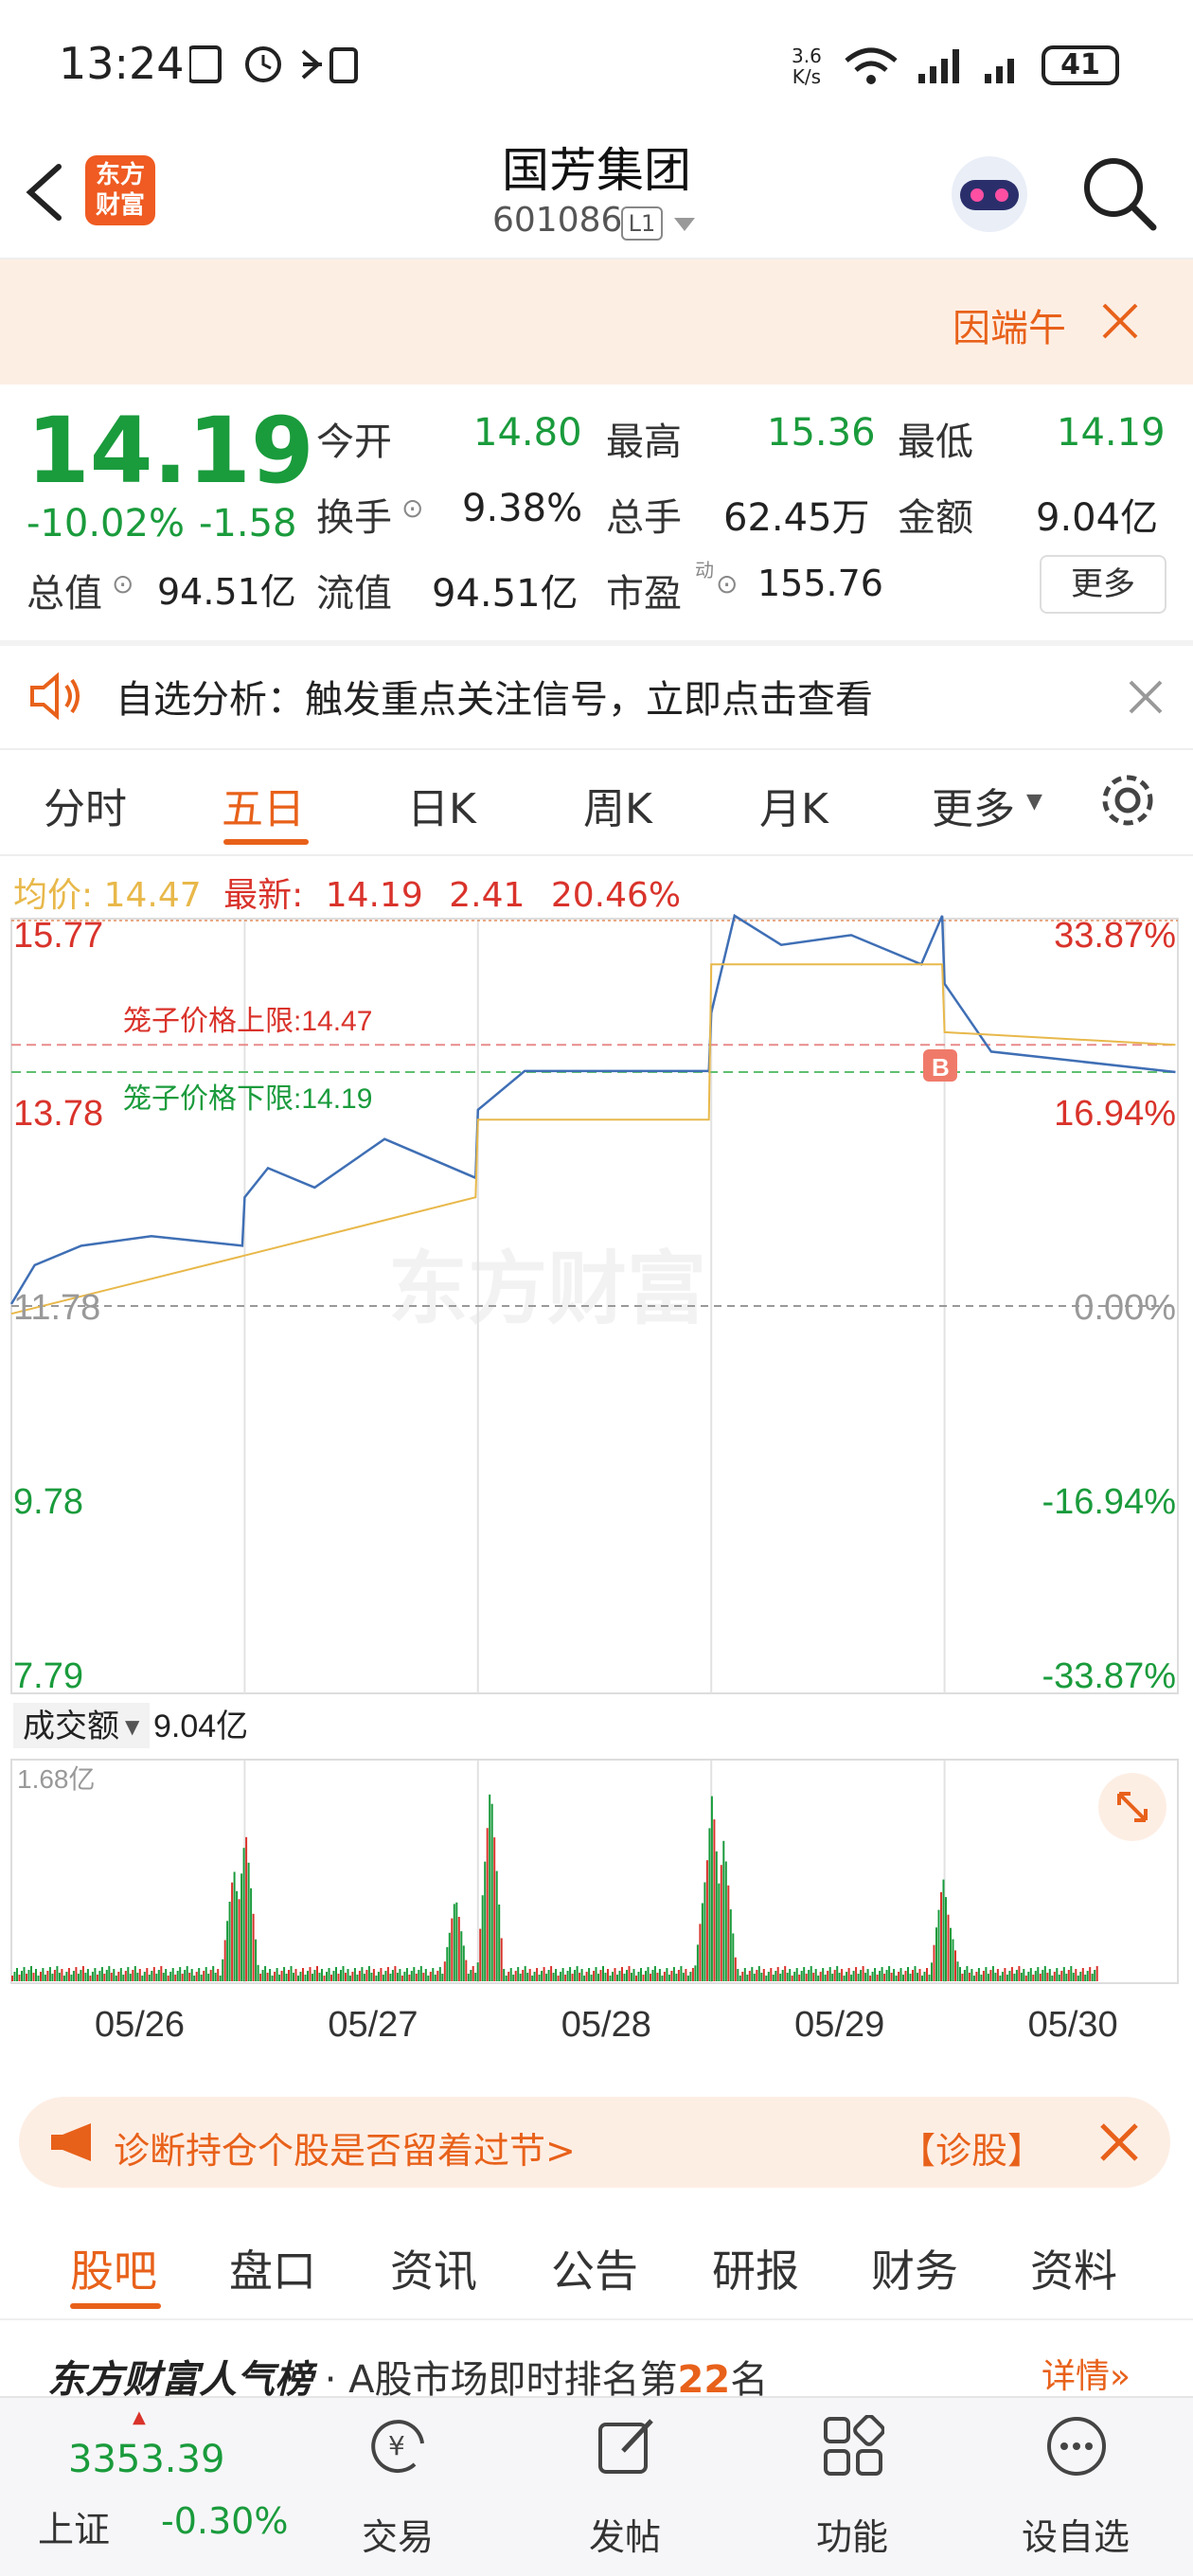 The image size is (1193, 2576). Describe the element at coordinates (1127, 800) in the screenshot. I see `gear-icon` at that location.